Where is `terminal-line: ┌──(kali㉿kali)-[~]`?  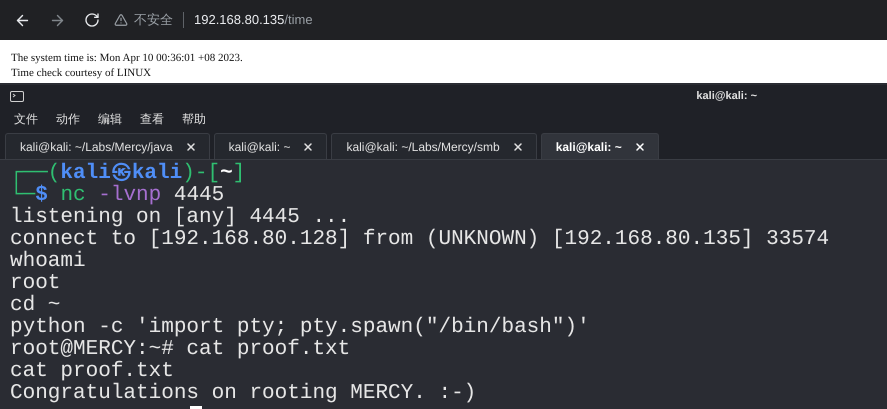
terminal-line: ┌──(kali㉿kali)-[~] is located at coordinates (128, 174).